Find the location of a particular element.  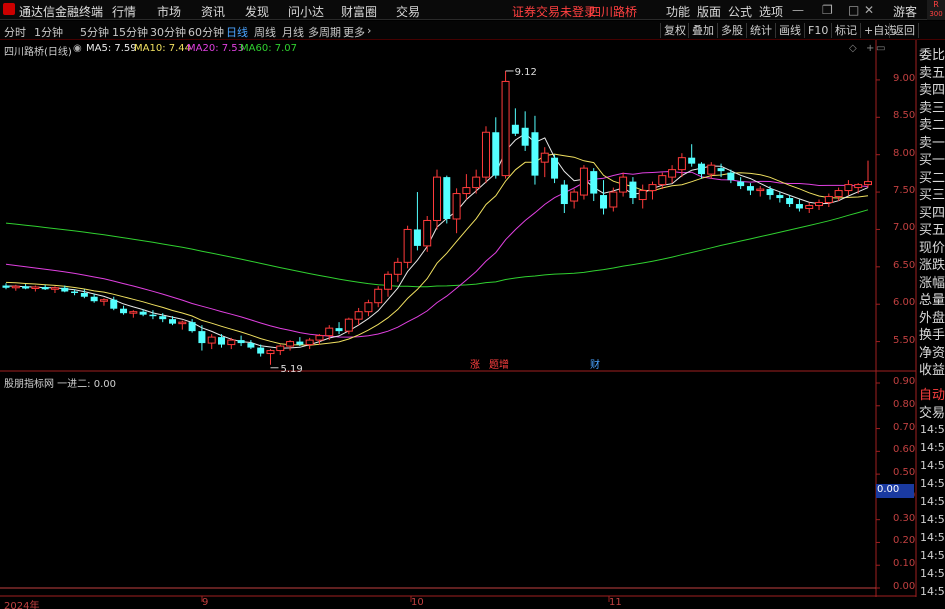

diamond-icon: ◇ is located at coordinates (853, 48).